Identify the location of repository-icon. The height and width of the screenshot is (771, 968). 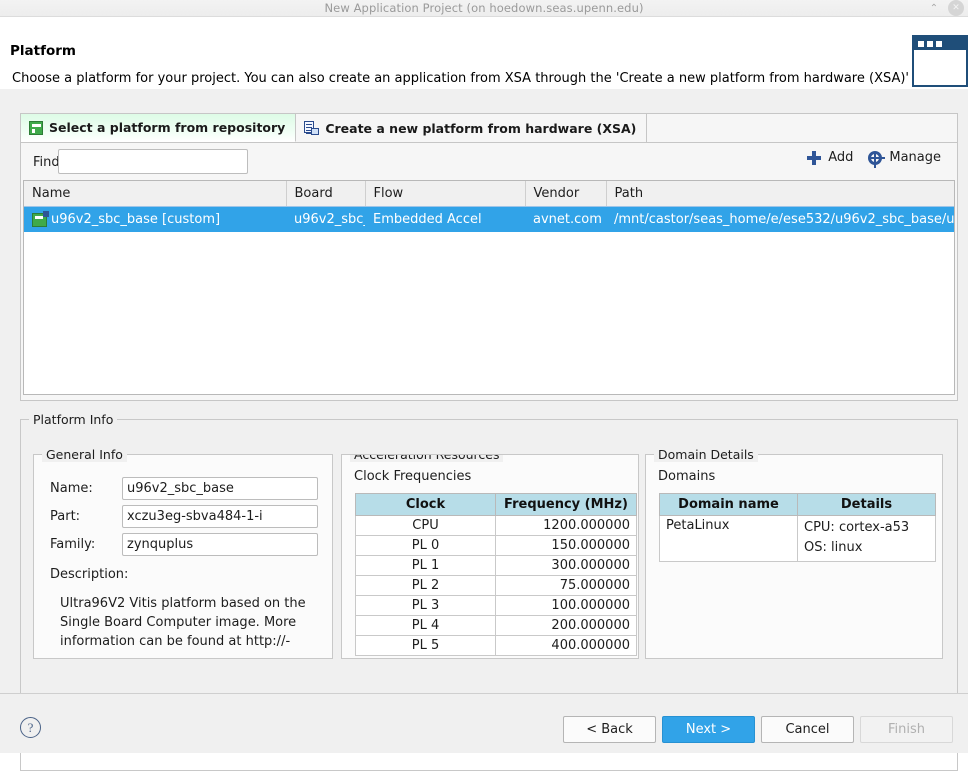
(36, 127).